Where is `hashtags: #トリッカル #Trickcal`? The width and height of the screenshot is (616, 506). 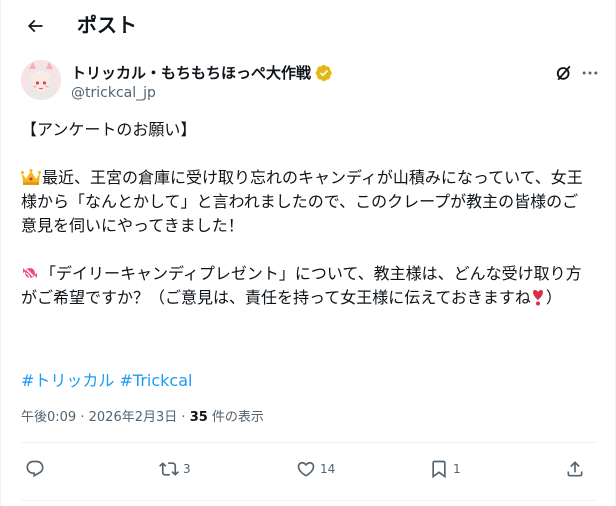
hashtags: #トリッカル #Trickcal is located at coordinates (106, 381).